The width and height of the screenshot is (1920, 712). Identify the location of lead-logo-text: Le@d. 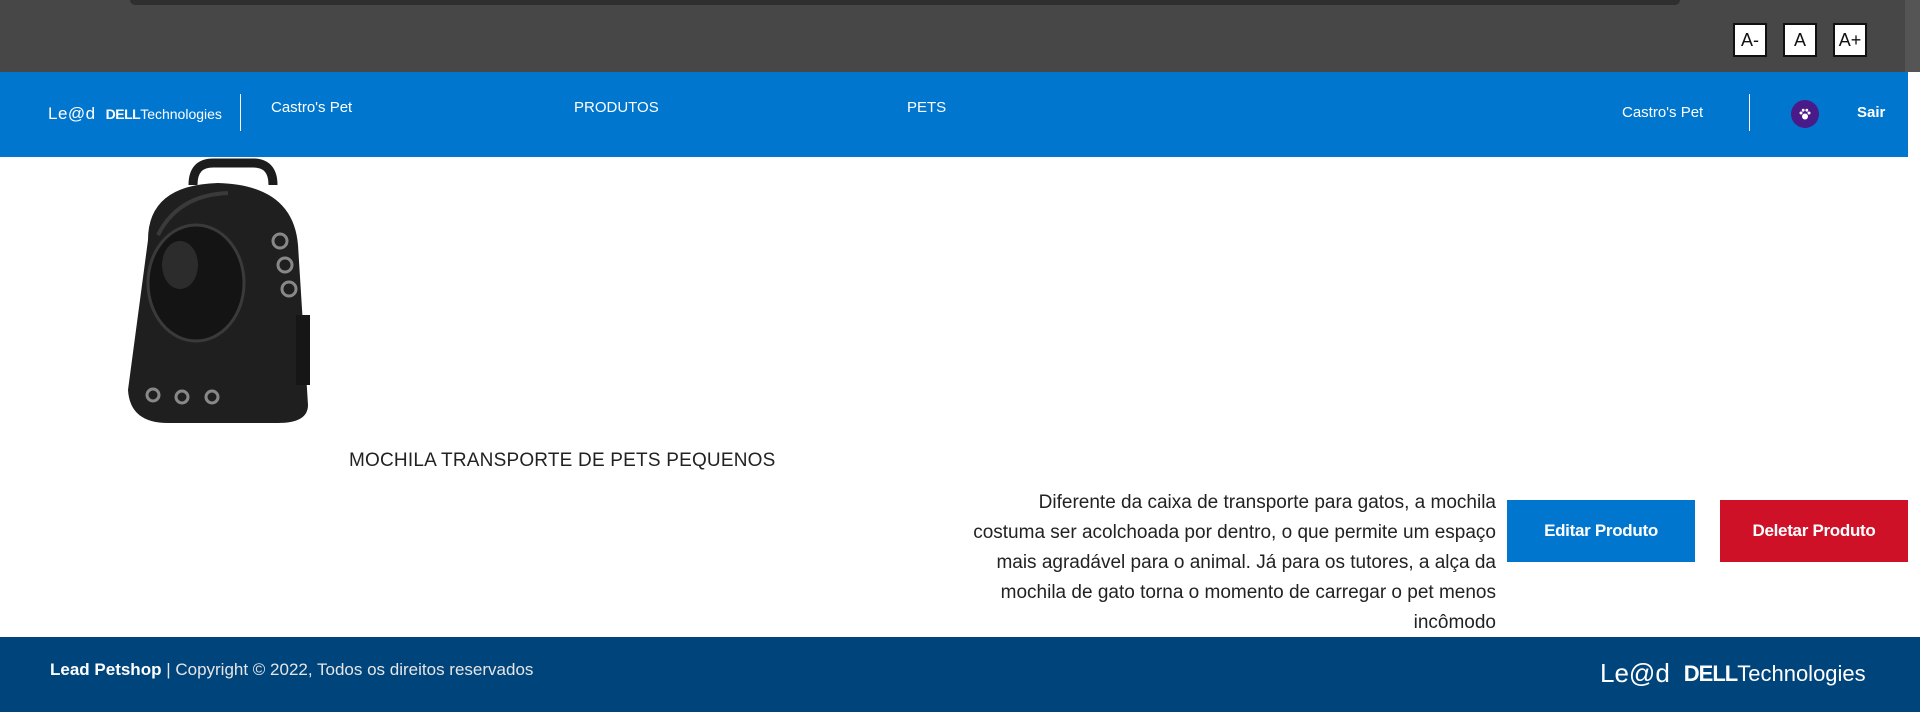
(72, 113).